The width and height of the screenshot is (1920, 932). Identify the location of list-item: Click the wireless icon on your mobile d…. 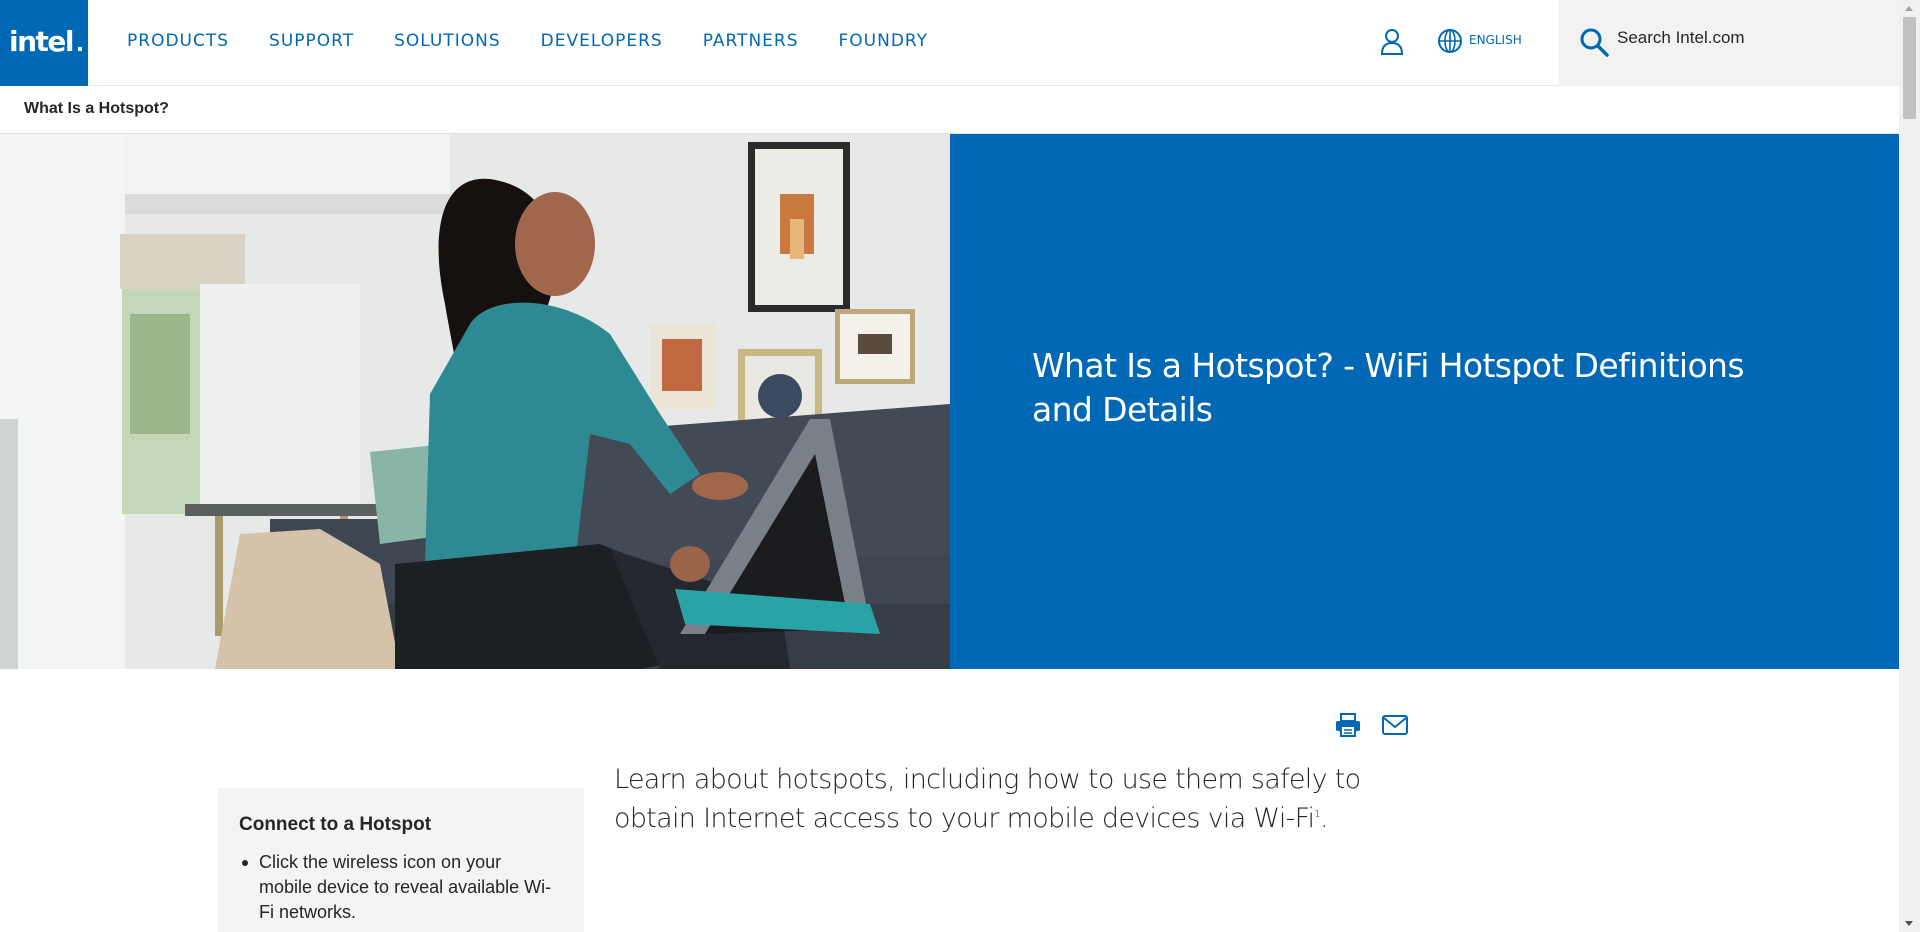
(399, 887).